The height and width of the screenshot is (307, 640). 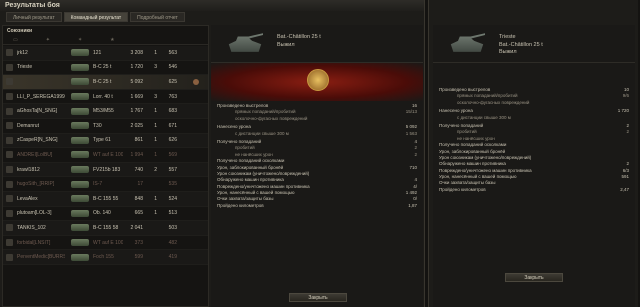 I want to click on xp-value: 569, so click(x=172, y=154).